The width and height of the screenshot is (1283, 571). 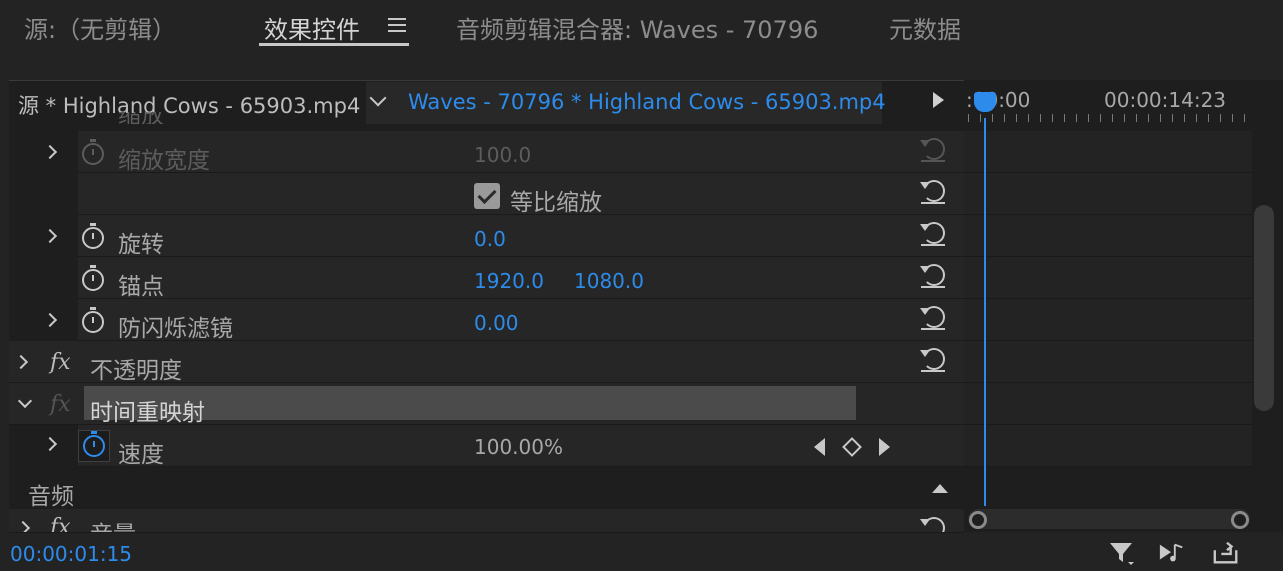 What do you see at coordinates (113, 523) in the screenshot?
I see `effect-label: 音量` at bounding box center [113, 523].